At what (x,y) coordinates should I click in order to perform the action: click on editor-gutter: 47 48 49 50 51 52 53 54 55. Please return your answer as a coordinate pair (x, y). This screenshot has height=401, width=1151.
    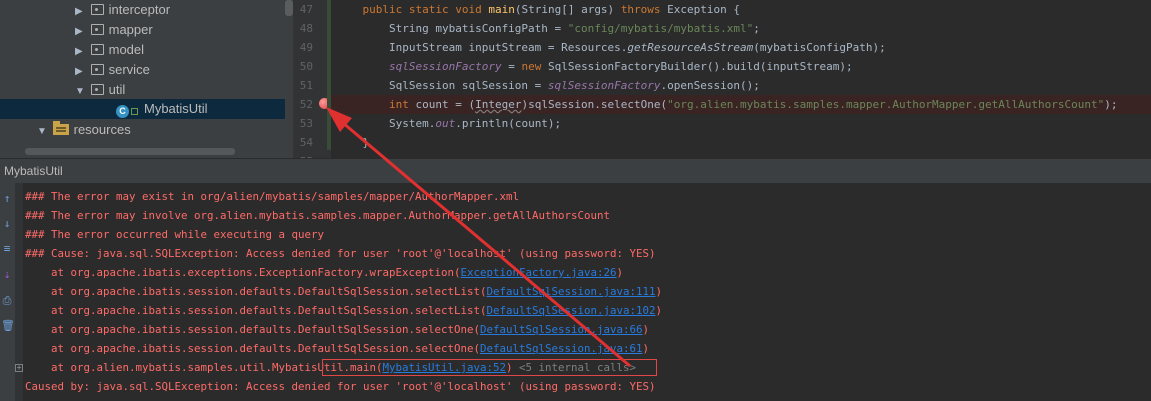
    Looking at the image, I should click on (318, 84).